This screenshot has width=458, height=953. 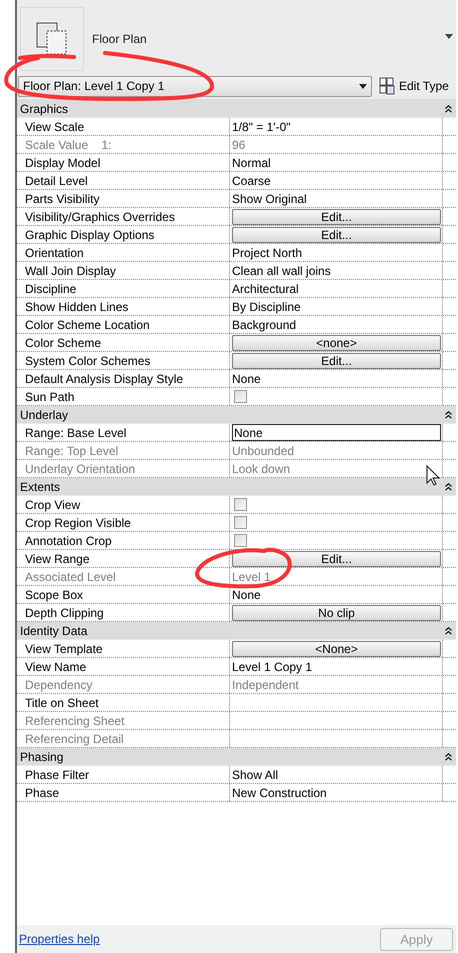 I want to click on edit-type-button: Edit Type, so click(x=414, y=86).